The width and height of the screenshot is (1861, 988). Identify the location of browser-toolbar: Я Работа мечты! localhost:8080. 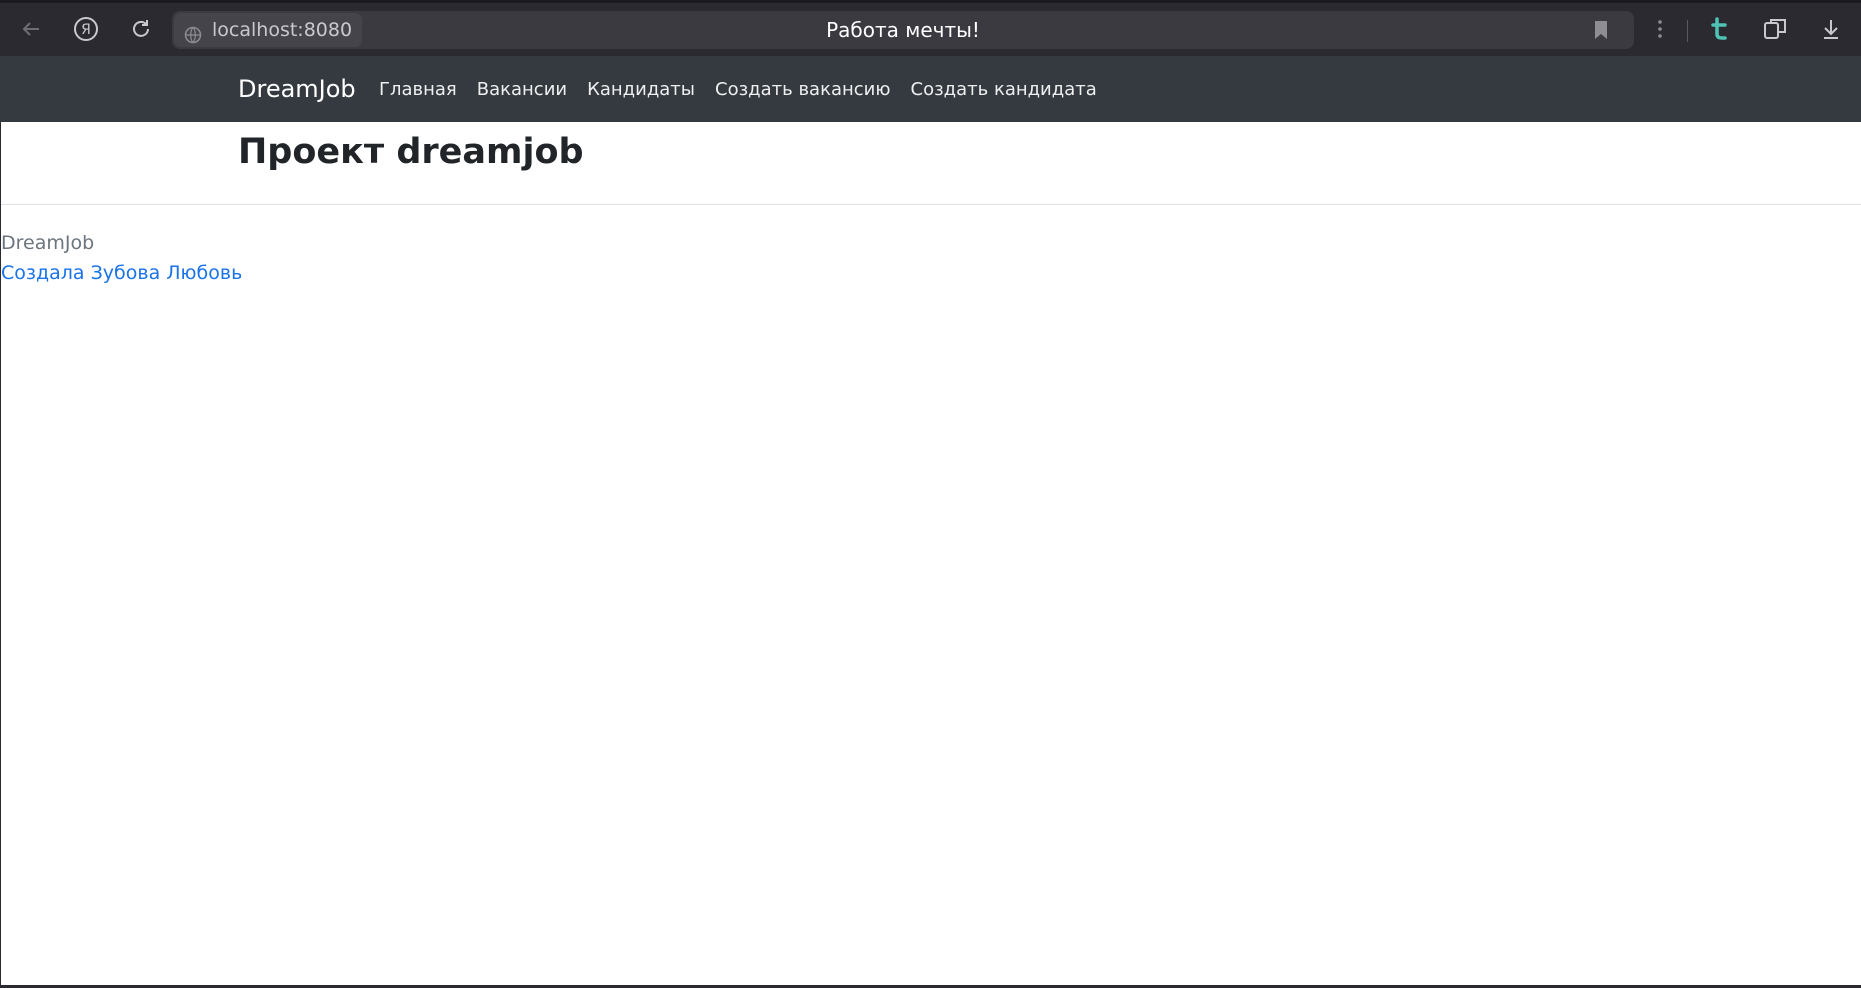
(930, 28).